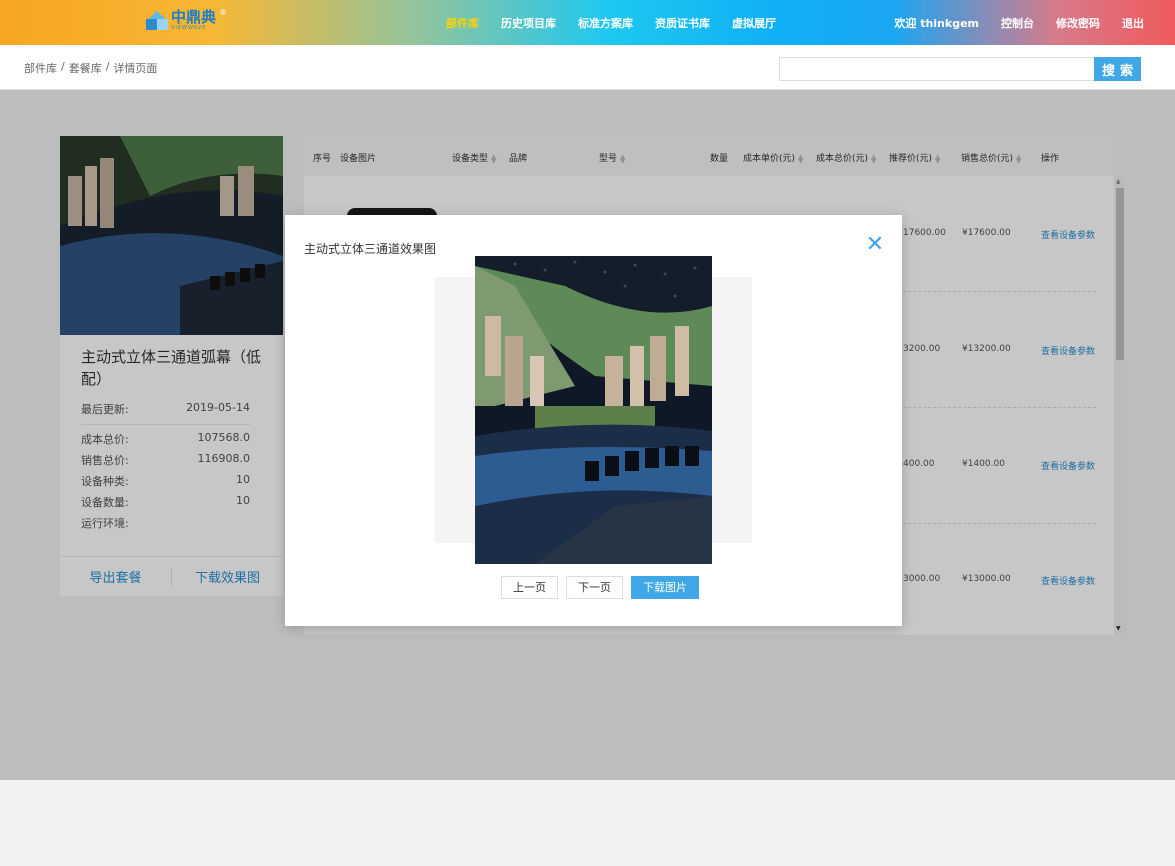 The width and height of the screenshot is (1175, 866). I want to click on nav-logout: 退出, so click(1133, 23).